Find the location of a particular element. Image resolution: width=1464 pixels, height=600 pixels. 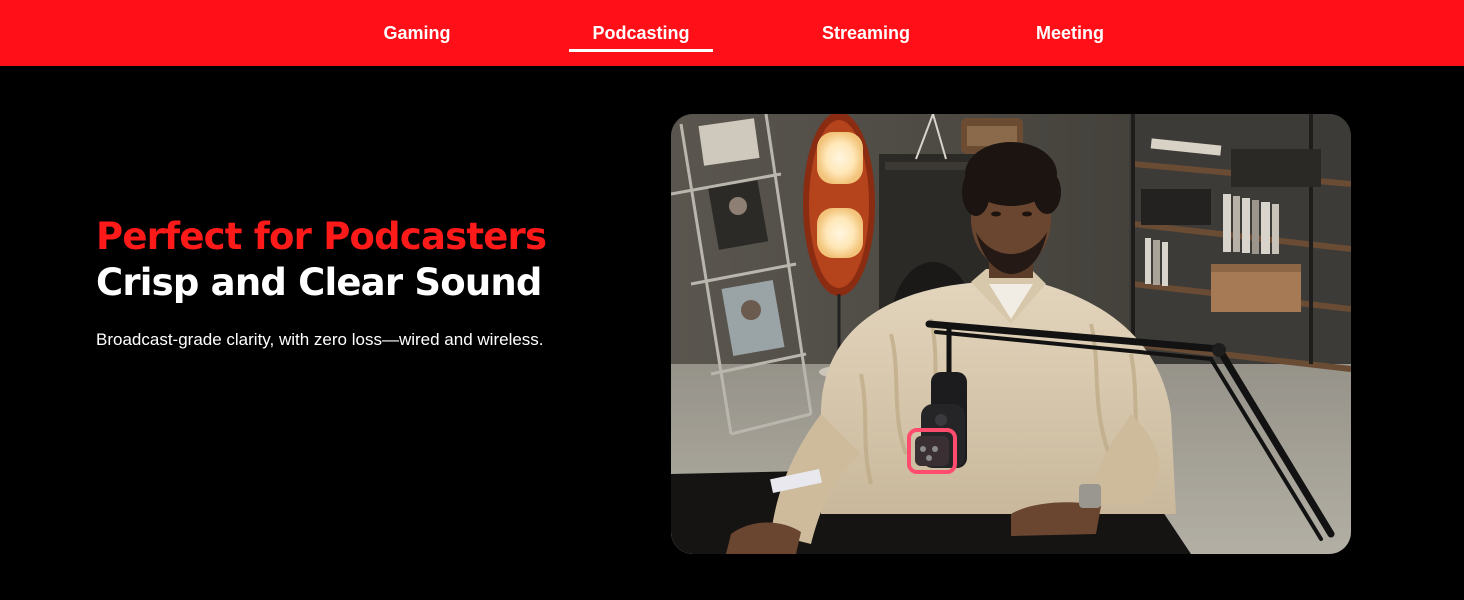

tab-label: Podcasting is located at coordinates (641, 32).